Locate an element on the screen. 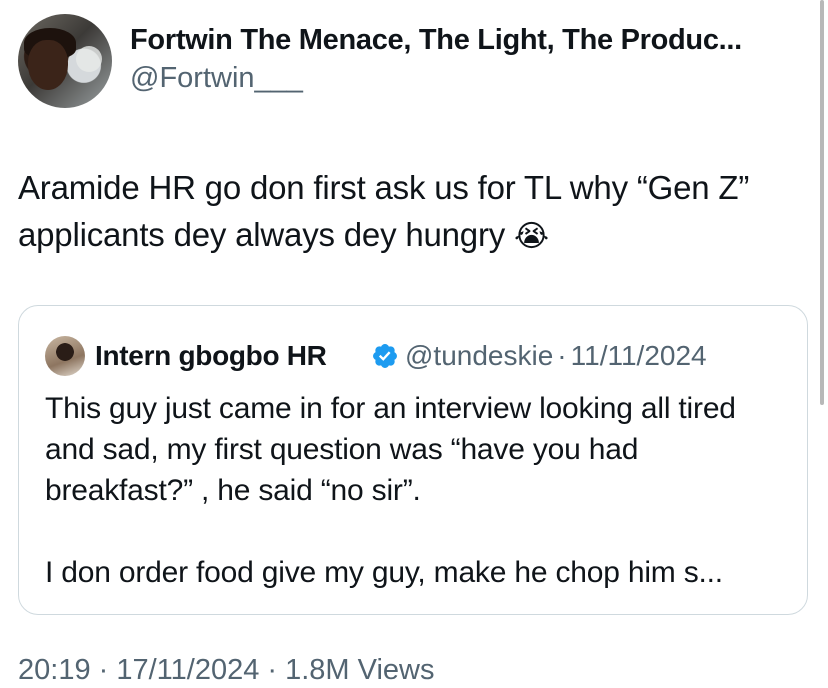 This screenshot has height=688, width=828. avatar-face is located at coordinates (48, 65).